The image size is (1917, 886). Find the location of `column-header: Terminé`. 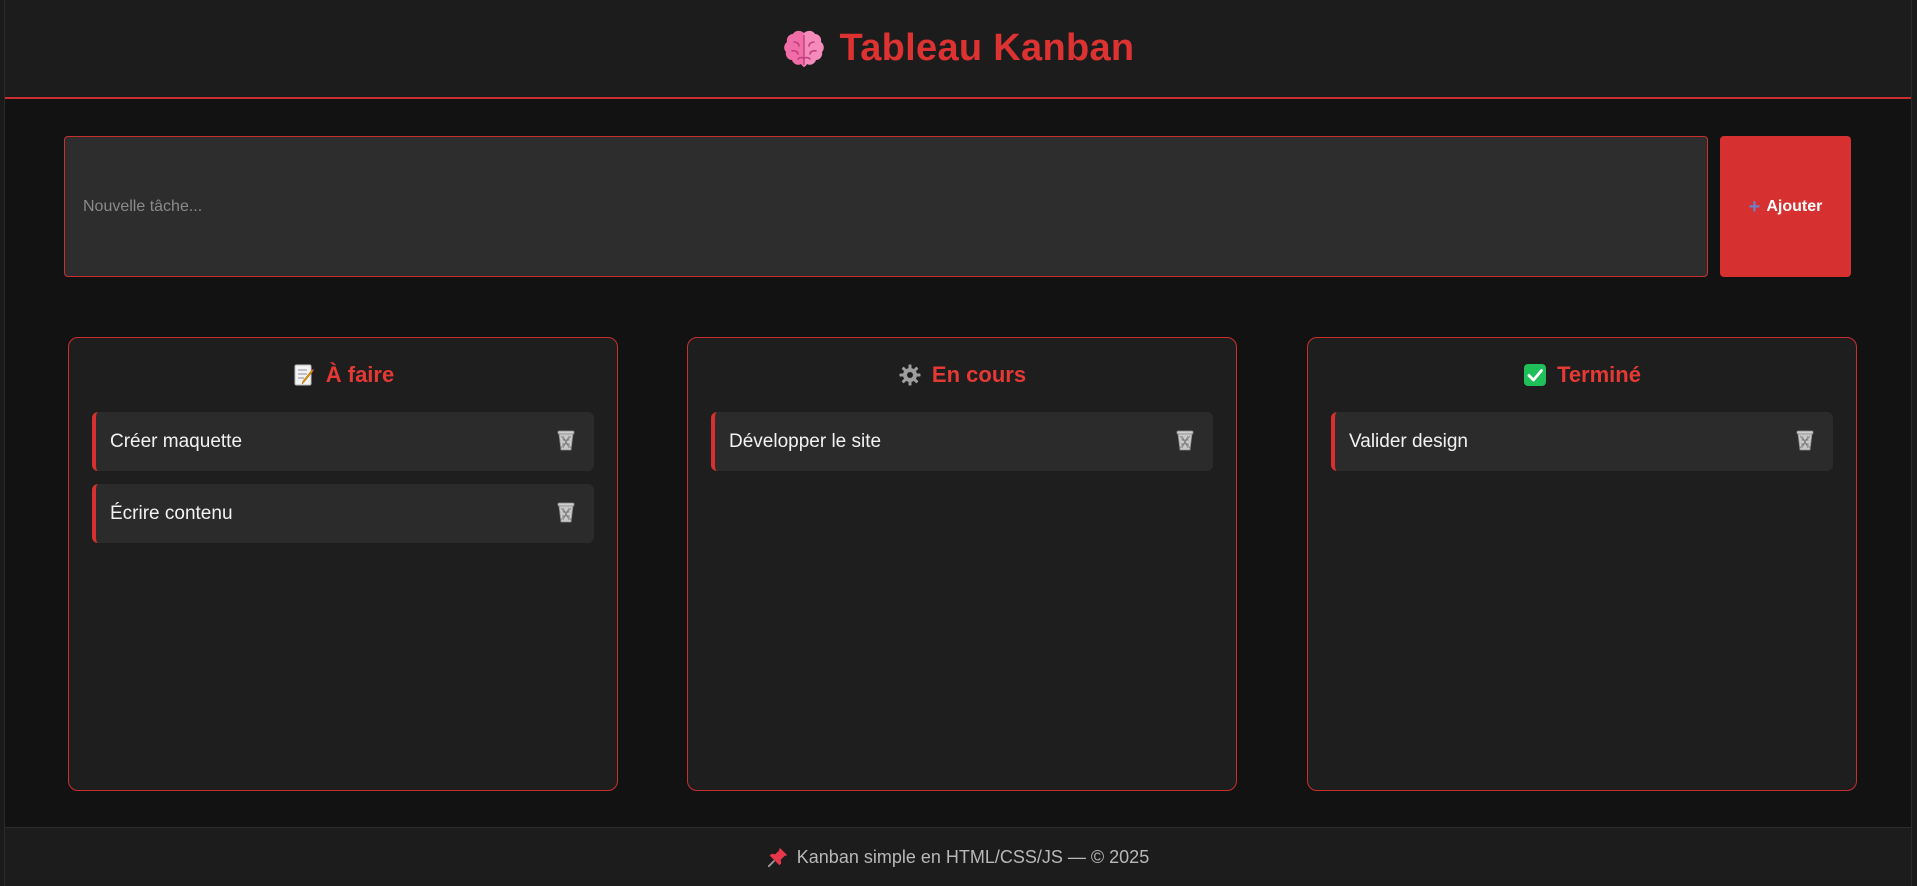

column-header: Terminé is located at coordinates (1582, 375).